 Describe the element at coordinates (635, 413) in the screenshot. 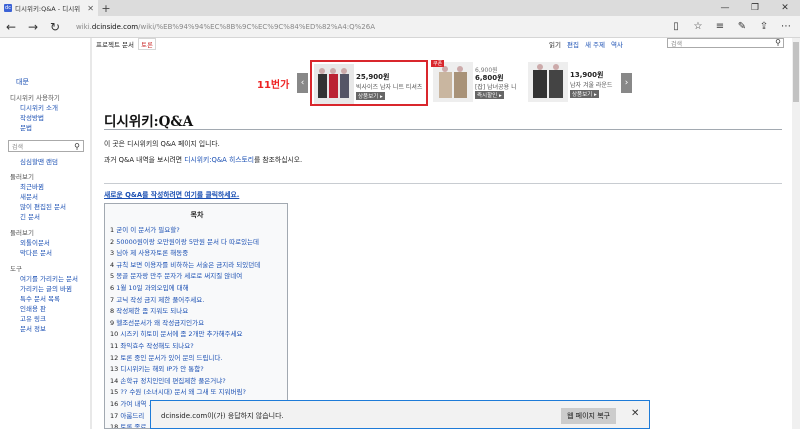

I see `notification-close-icon: ✕` at that location.